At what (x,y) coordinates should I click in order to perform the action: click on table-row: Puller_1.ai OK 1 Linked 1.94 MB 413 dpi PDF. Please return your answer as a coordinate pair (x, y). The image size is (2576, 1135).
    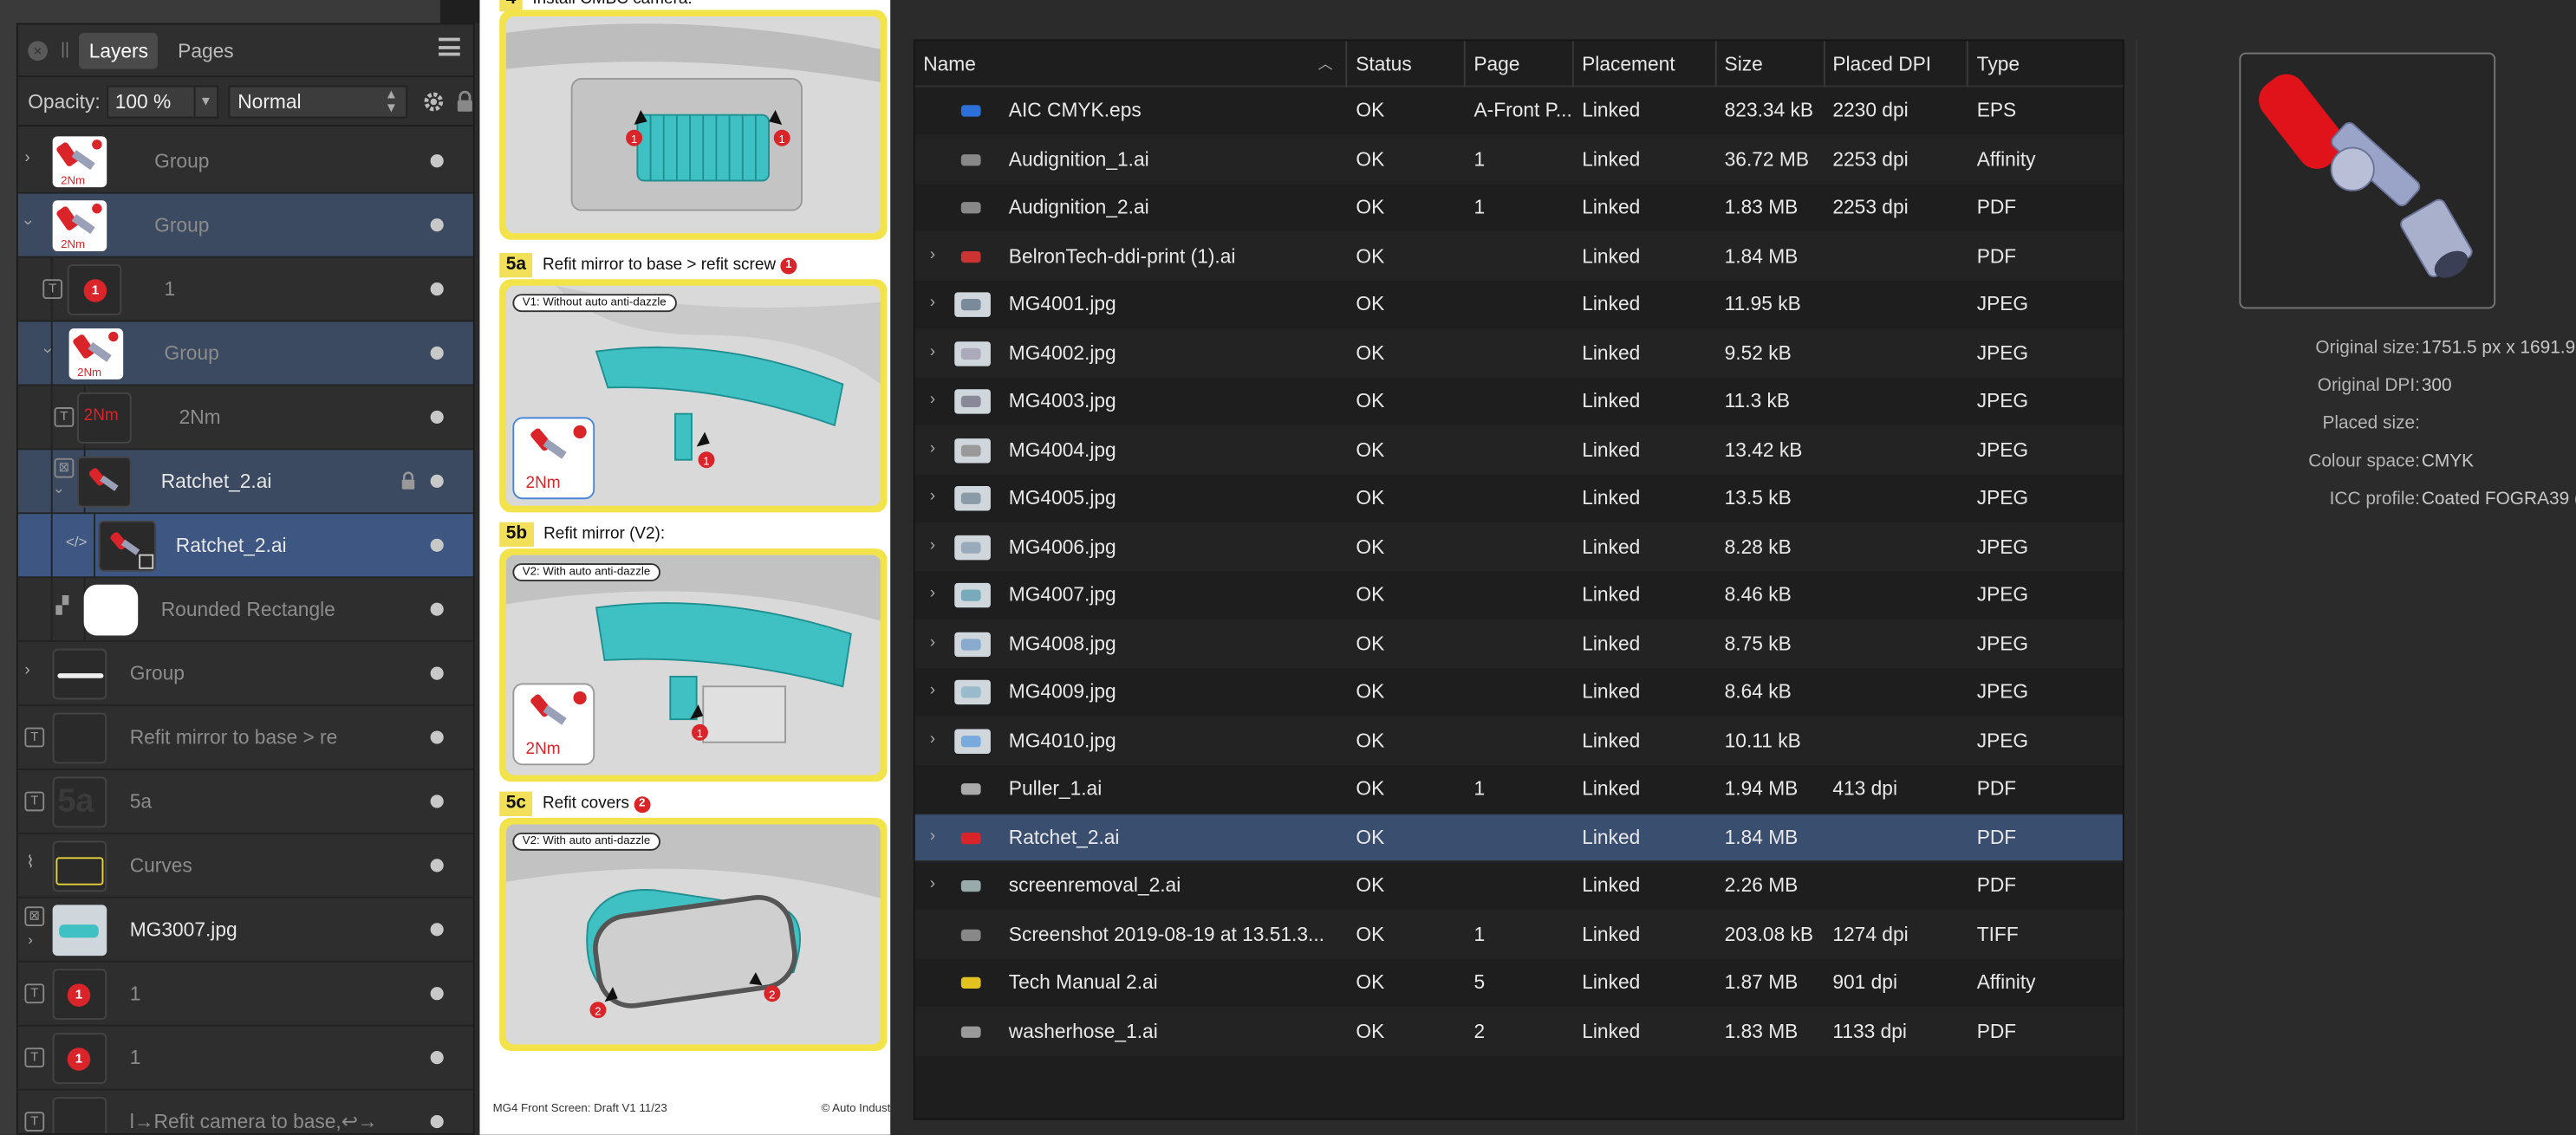
    Looking at the image, I should click on (1518, 790).